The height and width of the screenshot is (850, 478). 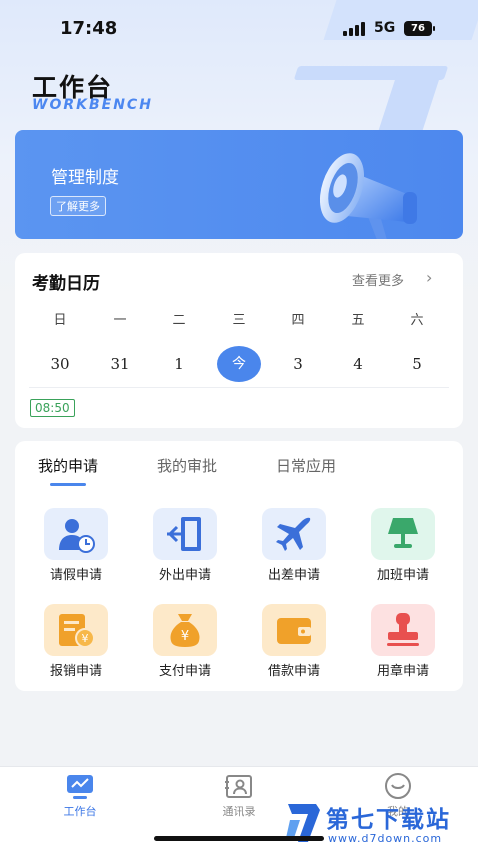 I want to click on app-label: 报销申请, so click(x=75, y=671).